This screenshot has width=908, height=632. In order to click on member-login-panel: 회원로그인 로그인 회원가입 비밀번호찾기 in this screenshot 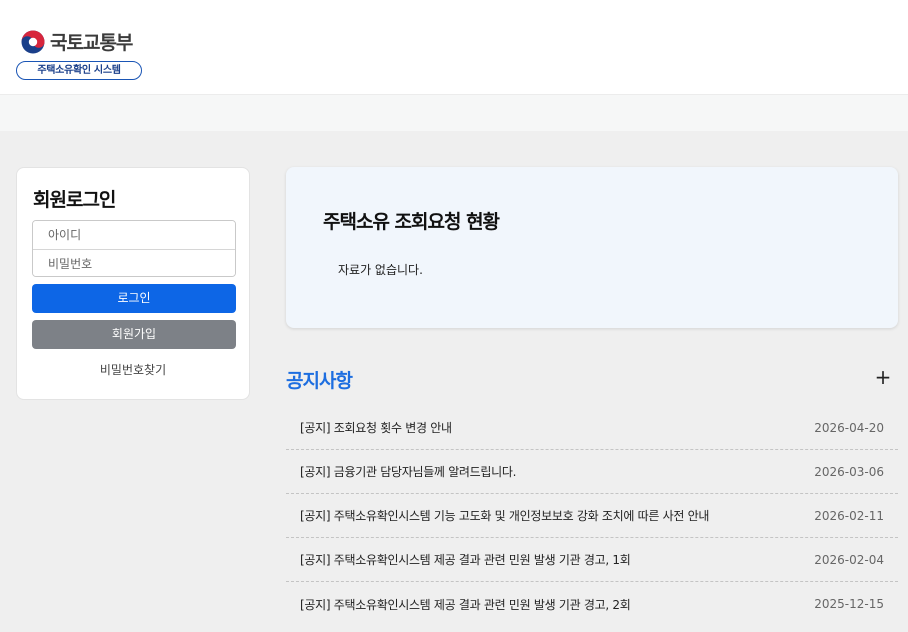, I will do `click(133, 283)`.